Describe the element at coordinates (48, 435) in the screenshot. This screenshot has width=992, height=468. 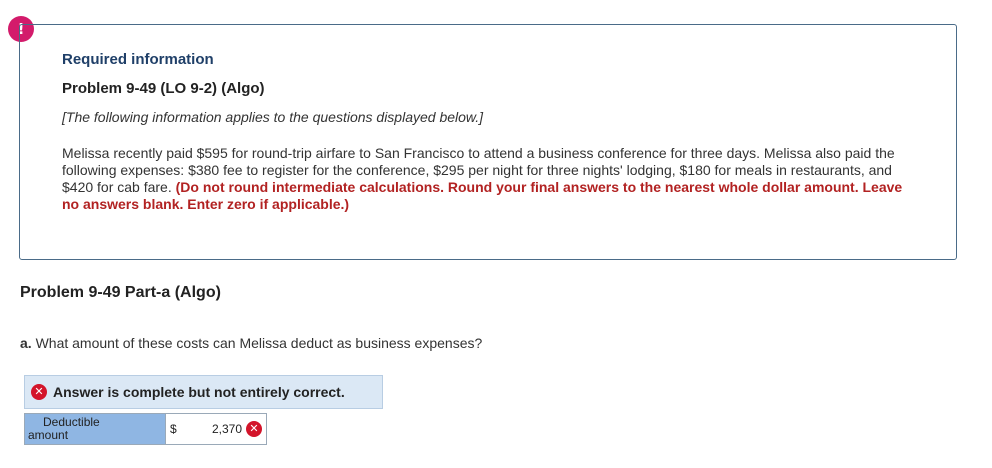
I see `label-line-2: amount` at that location.